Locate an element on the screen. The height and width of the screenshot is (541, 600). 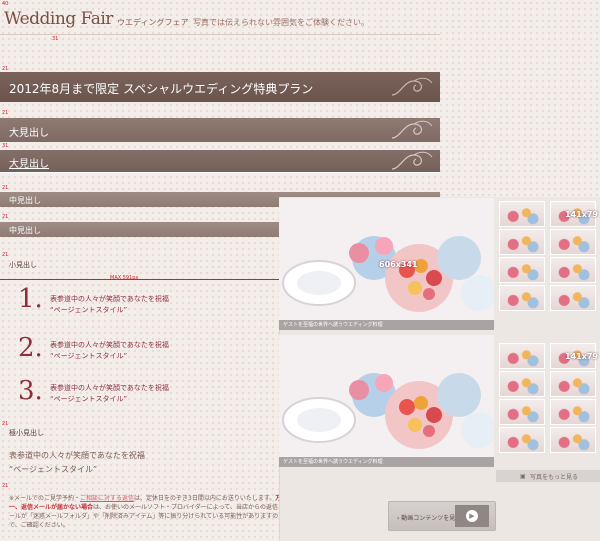
xsmall-heading: 極小見出し is located at coordinates (26, 433).